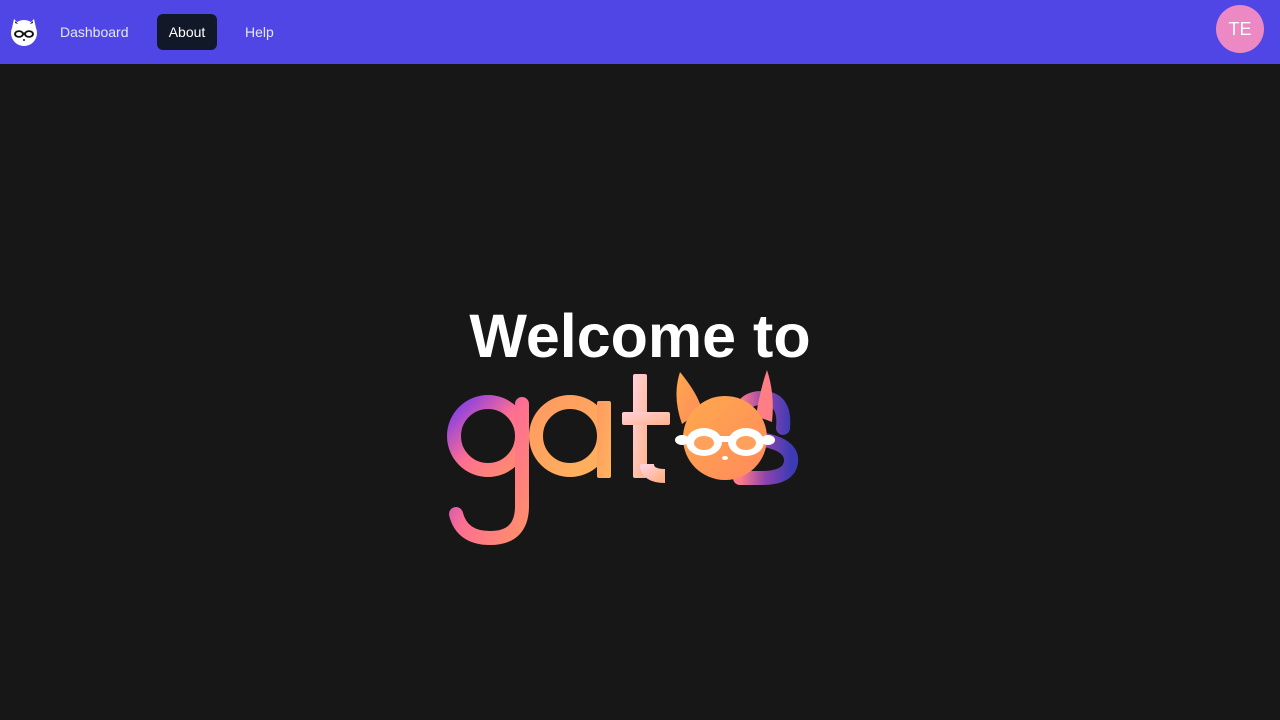 This screenshot has width=1280, height=720. I want to click on gatos-logo, so click(640, 456).